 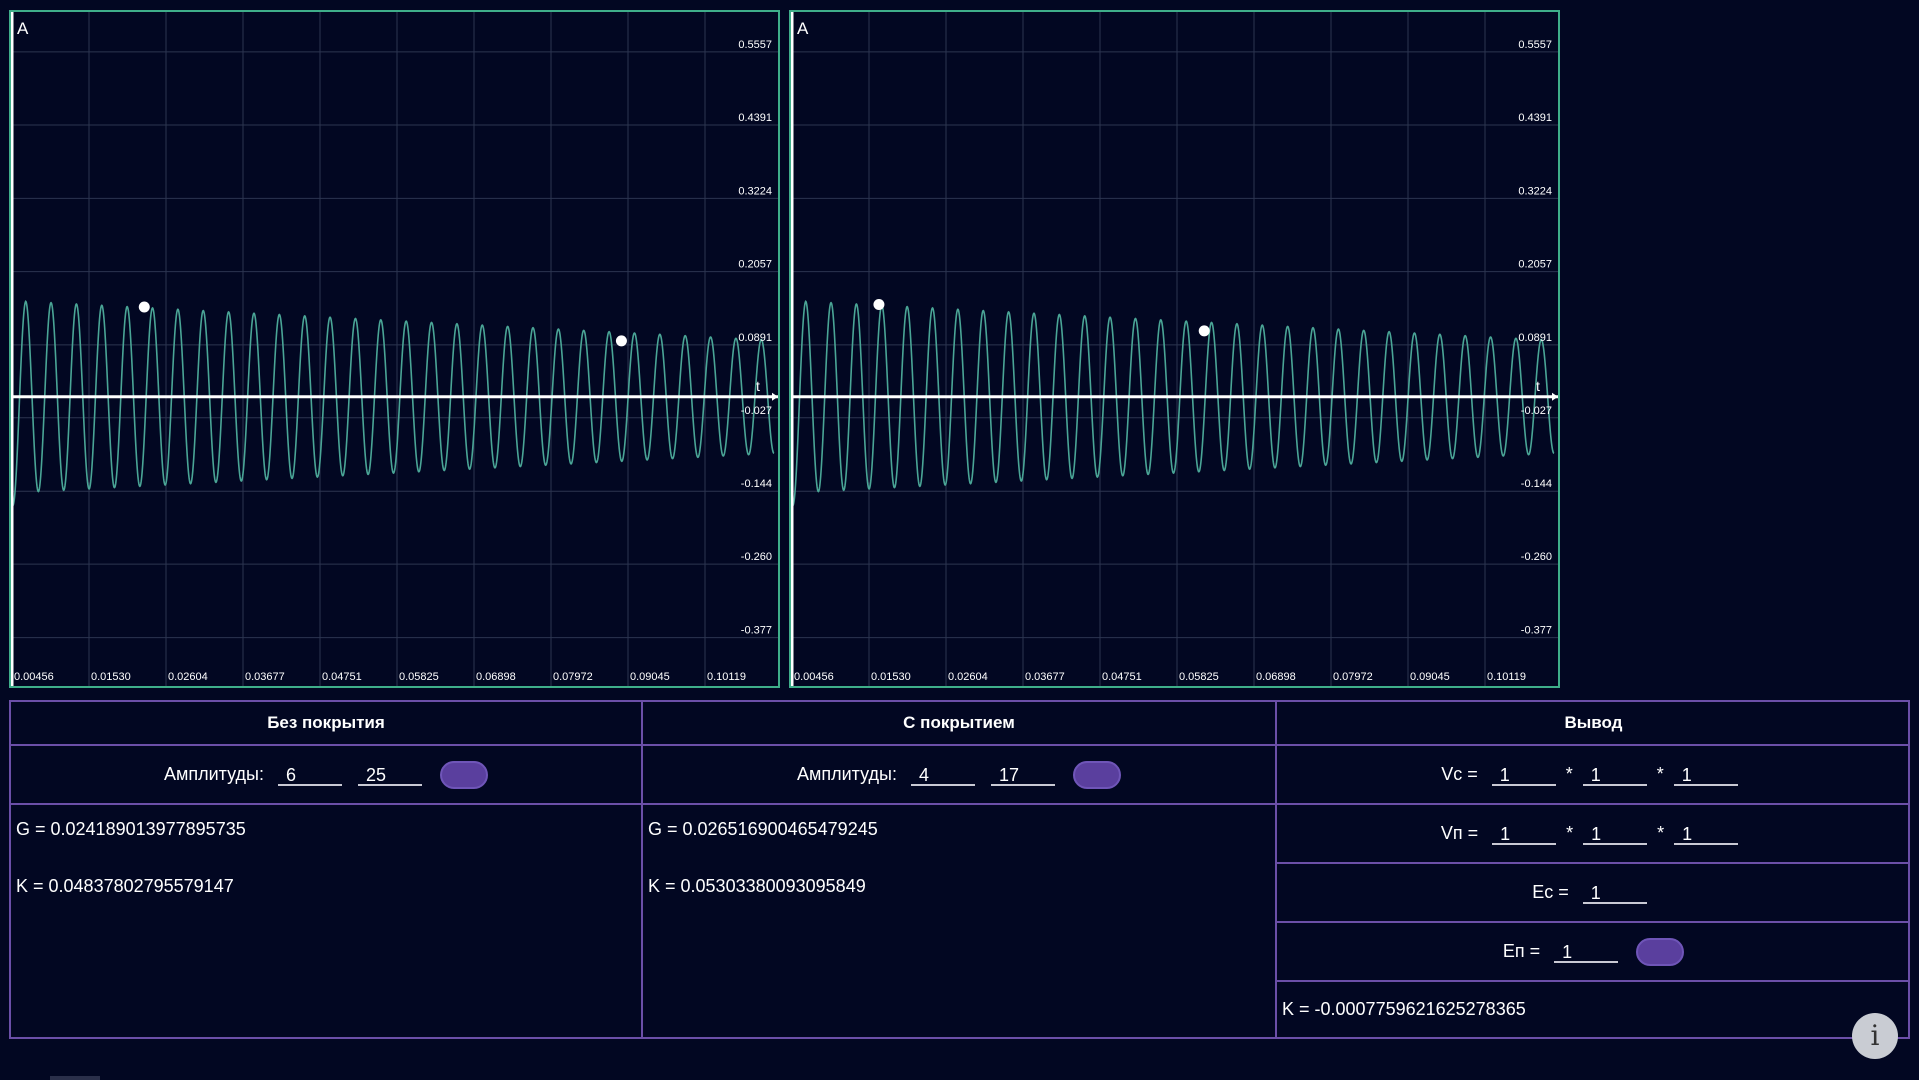 I want to click on ep-label: Eп =, so click(x=1521, y=951).